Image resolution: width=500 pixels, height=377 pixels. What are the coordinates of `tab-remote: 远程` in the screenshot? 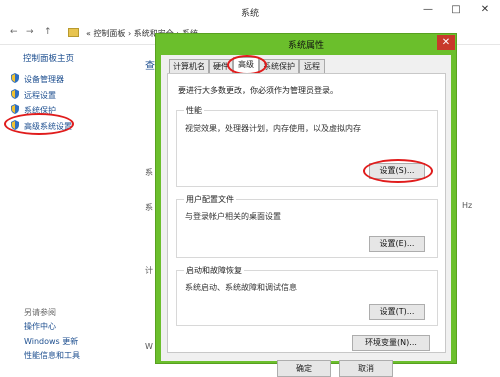 It's located at (312, 66).